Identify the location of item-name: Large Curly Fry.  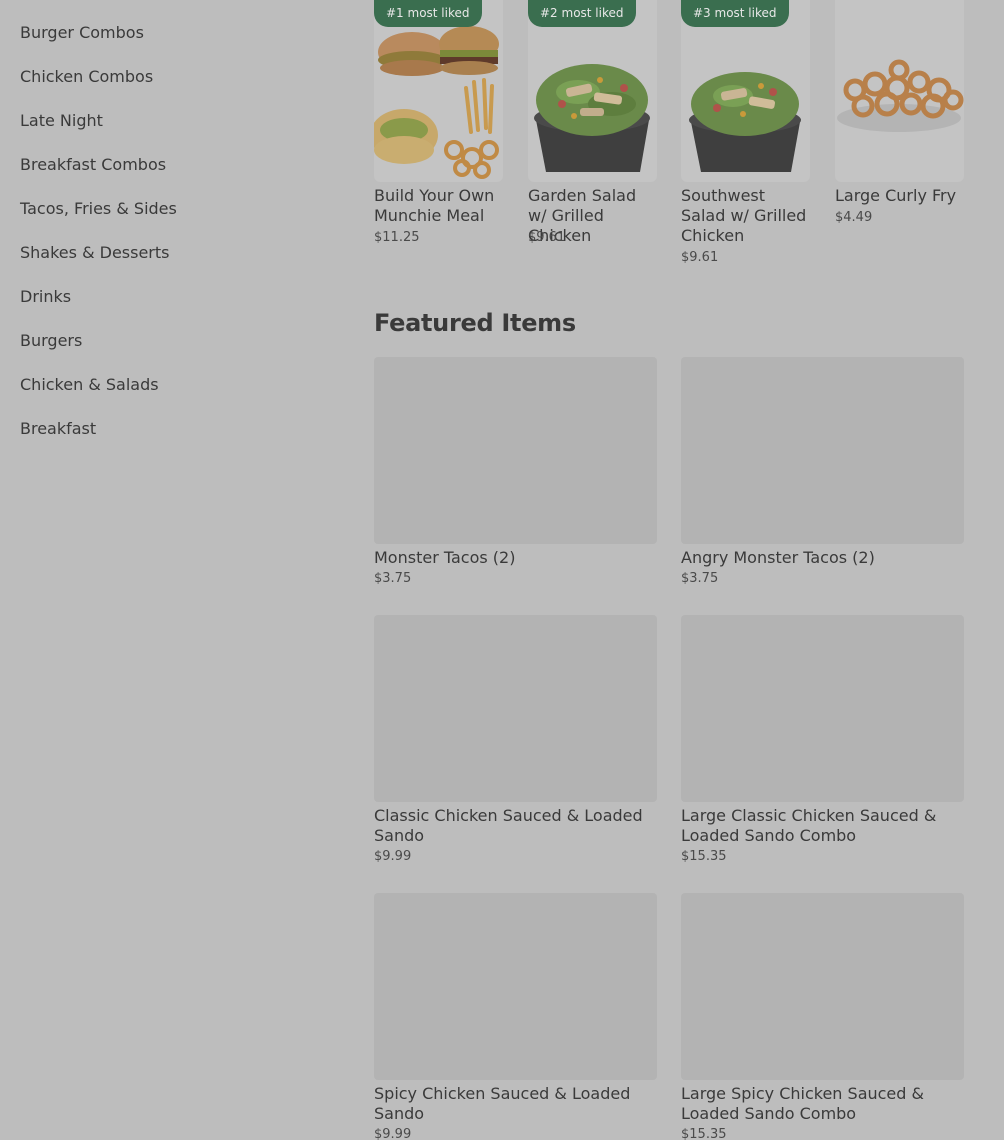
(896, 195).